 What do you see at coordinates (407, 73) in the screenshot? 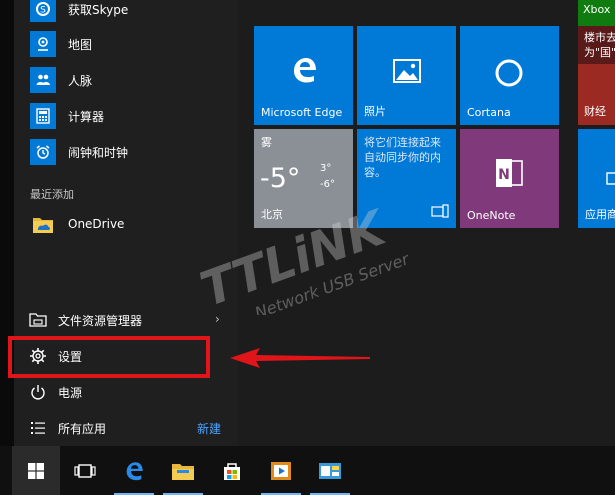
I see `photos-icon` at bounding box center [407, 73].